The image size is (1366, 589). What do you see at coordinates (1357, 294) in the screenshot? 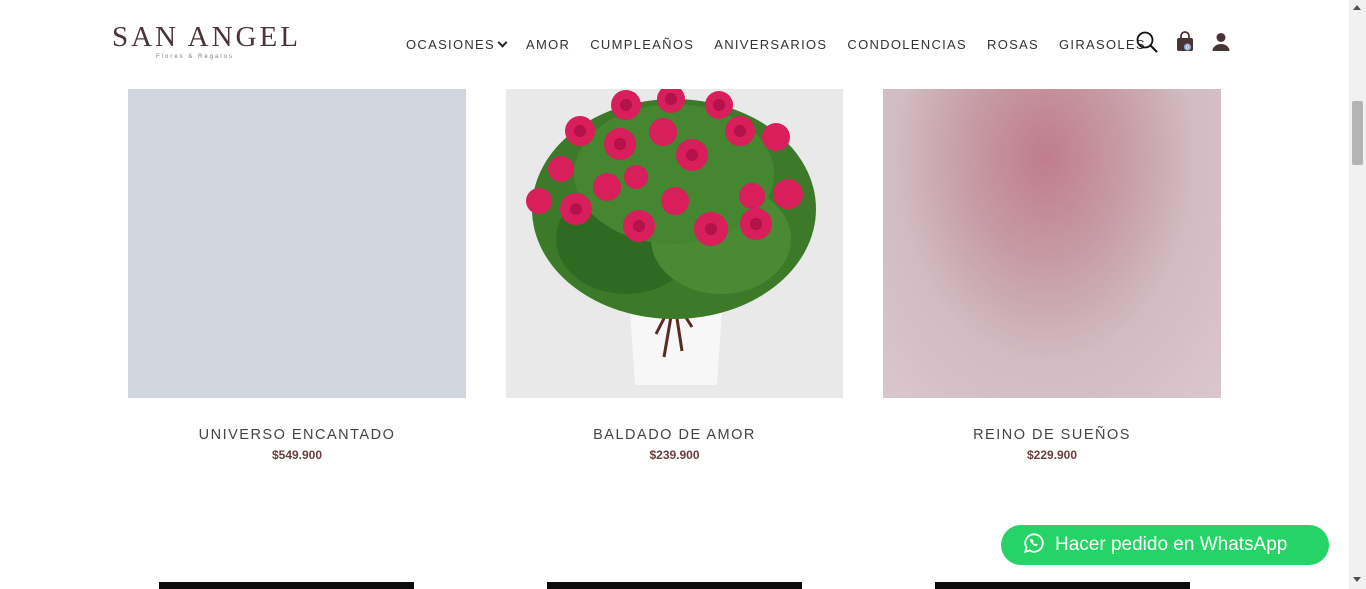
I see `page-scrollbar` at bounding box center [1357, 294].